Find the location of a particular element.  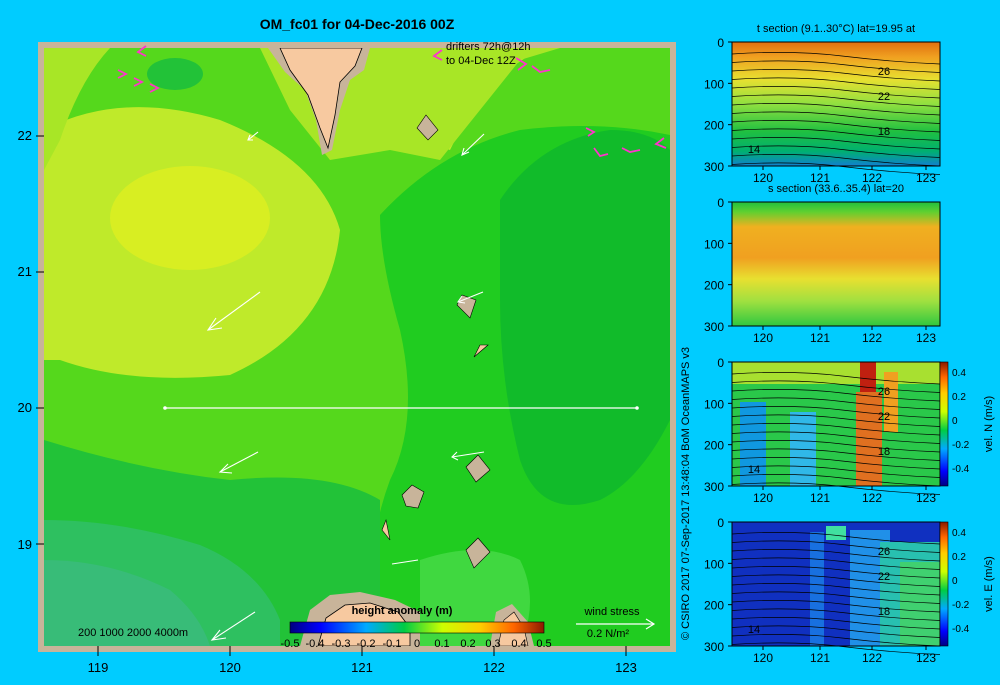

panel-field is located at coordinates (836, 264).